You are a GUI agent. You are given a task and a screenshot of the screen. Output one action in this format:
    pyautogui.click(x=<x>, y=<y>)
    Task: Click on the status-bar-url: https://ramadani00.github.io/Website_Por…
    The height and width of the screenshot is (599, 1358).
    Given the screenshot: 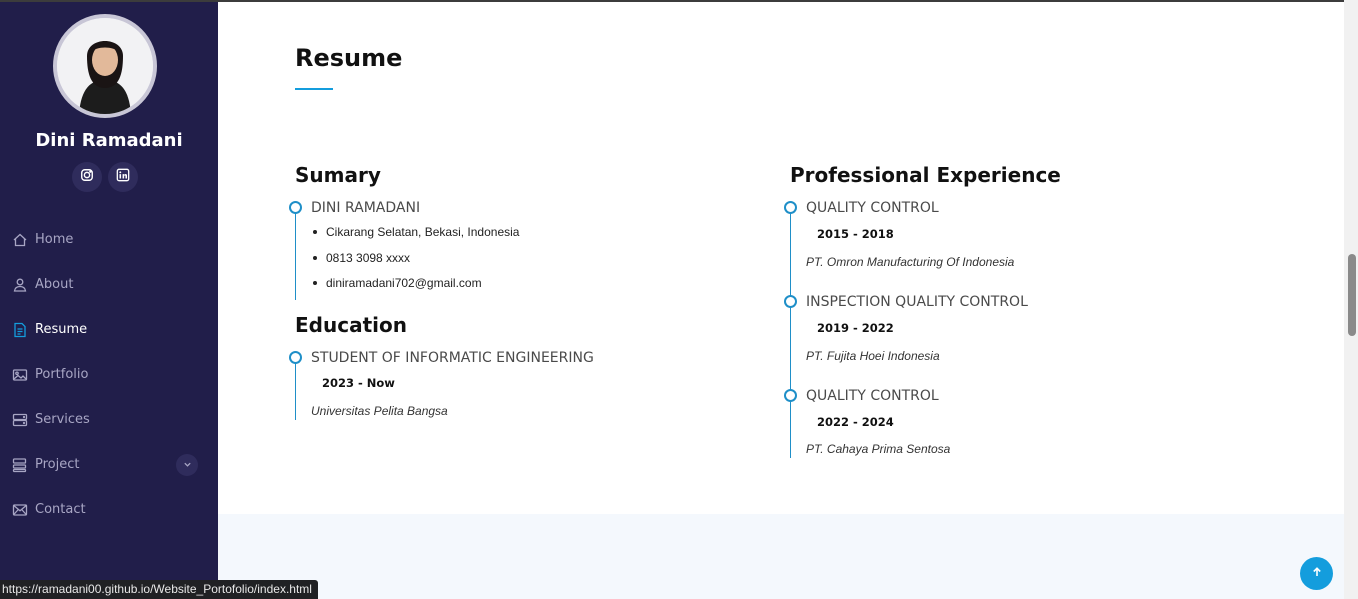 What is the action you would take?
    pyautogui.click(x=159, y=589)
    